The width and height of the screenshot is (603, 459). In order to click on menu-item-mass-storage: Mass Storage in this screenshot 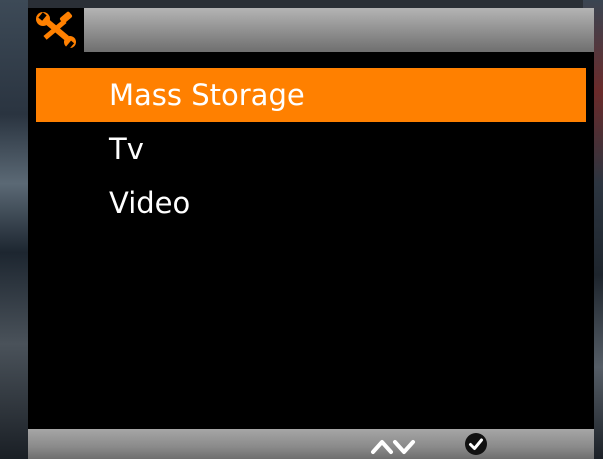, I will do `click(311, 95)`.